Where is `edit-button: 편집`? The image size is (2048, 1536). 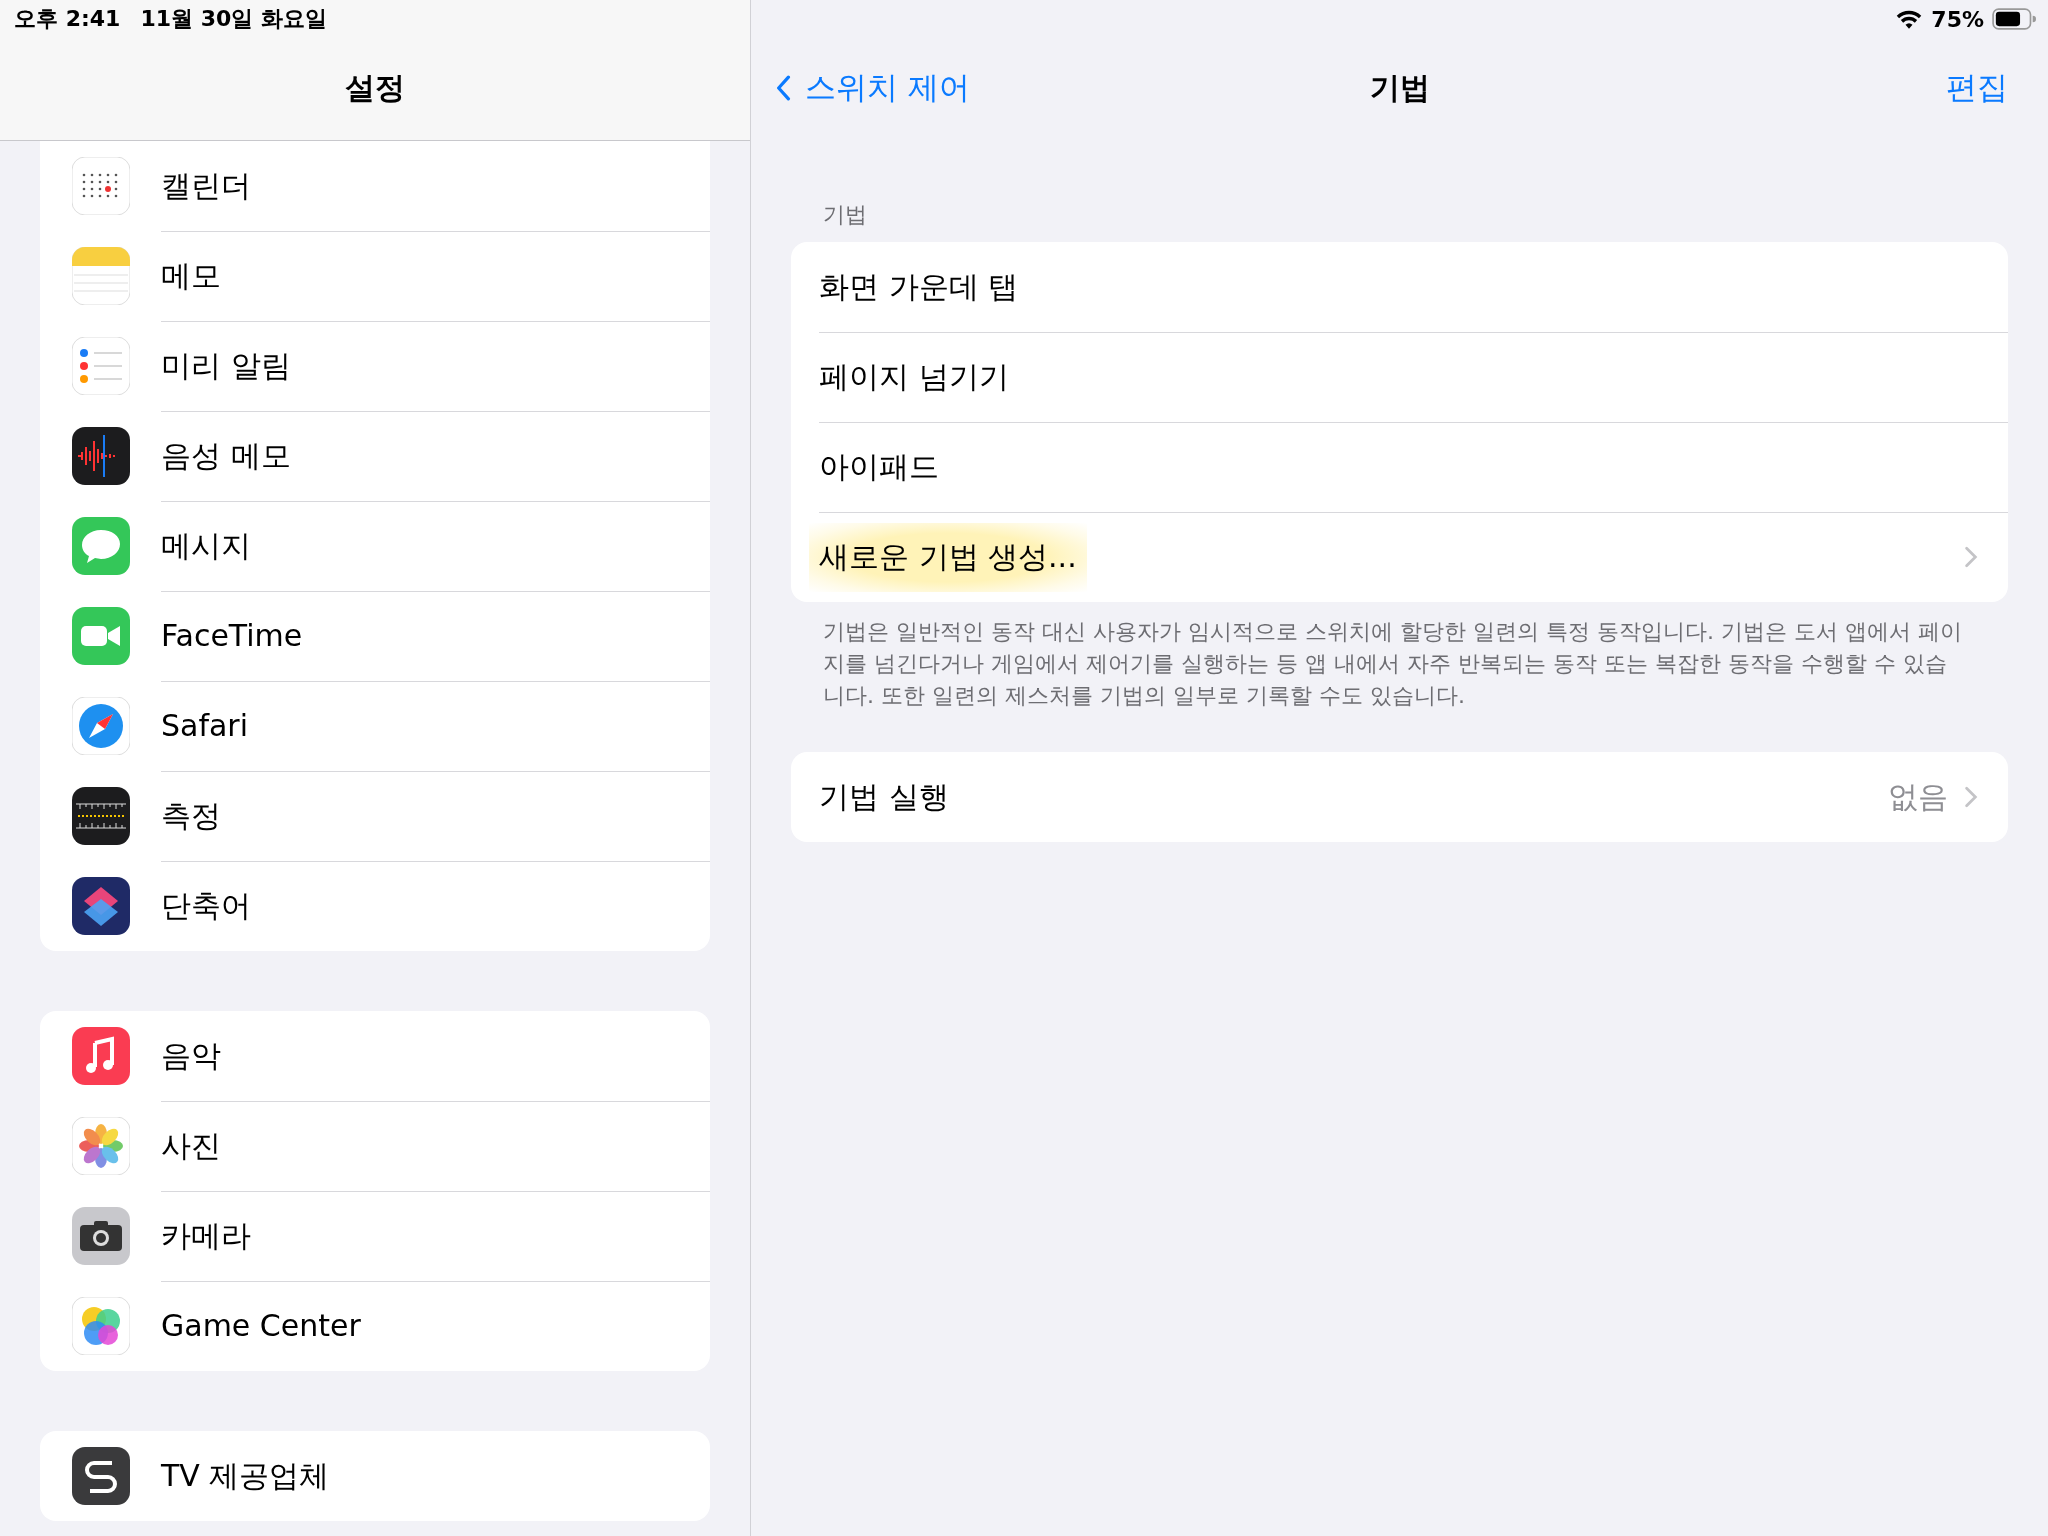 edit-button: 편집 is located at coordinates (1977, 88).